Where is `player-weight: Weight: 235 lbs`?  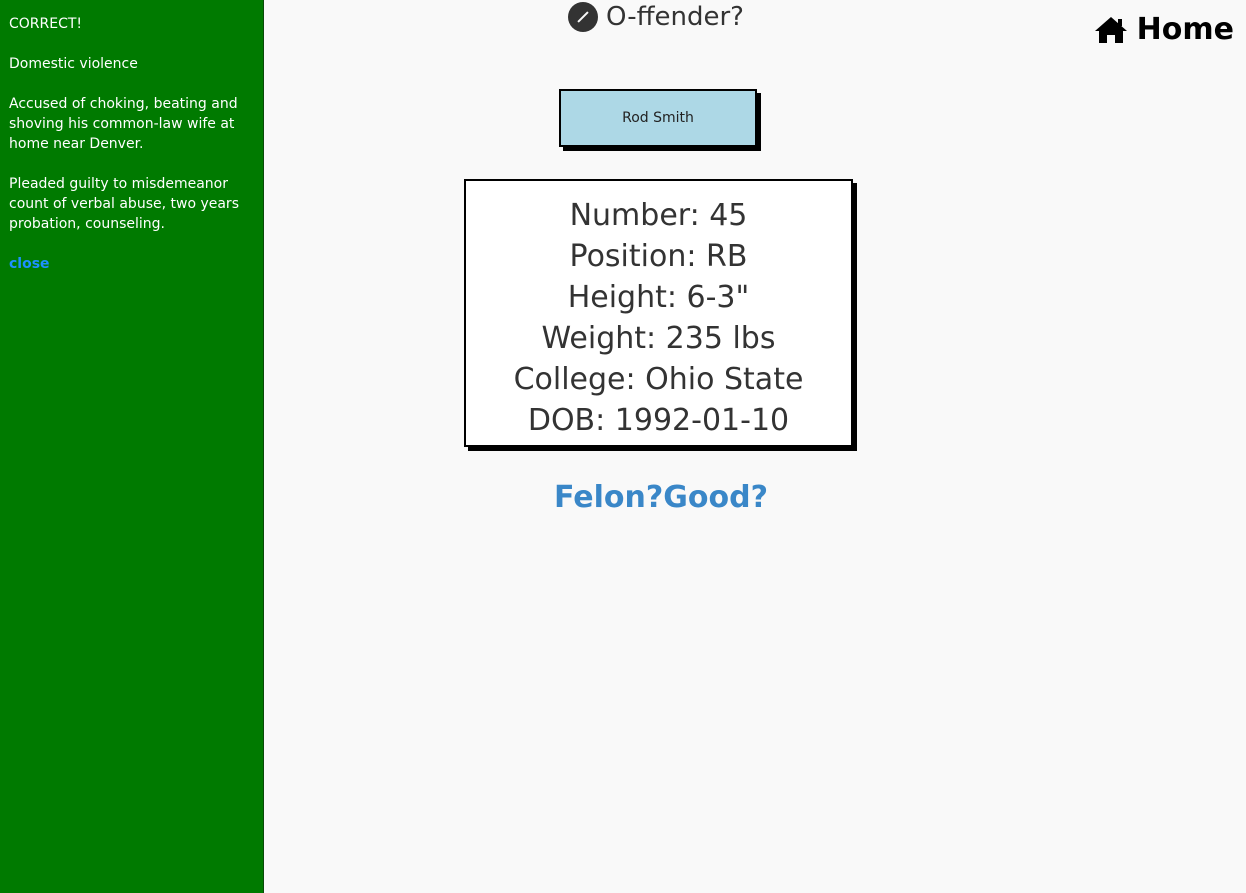 player-weight: Weight: 235 lbs is located at coordinates (658, 338).